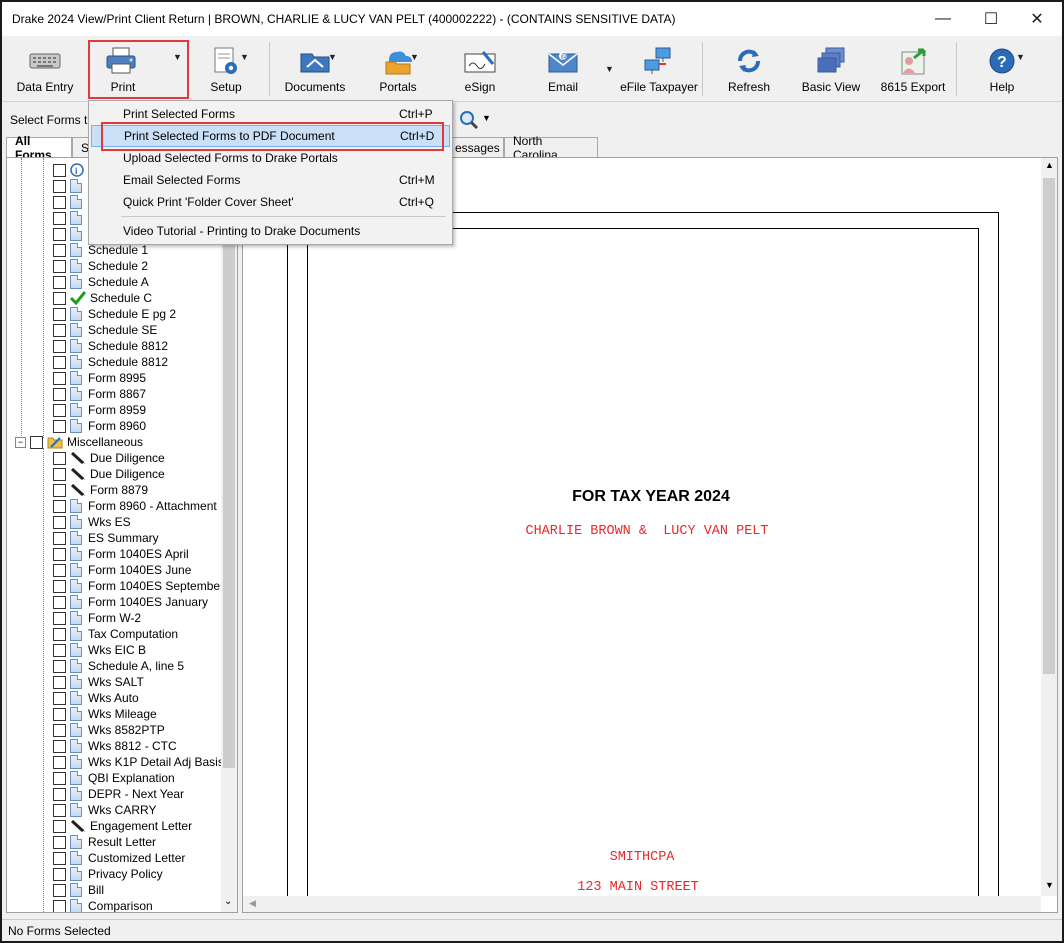  What do you see at coordinates (114, 778) in the screenshot?
I see `tree-item: QBI Explanation` at bounding box center [114, 778].